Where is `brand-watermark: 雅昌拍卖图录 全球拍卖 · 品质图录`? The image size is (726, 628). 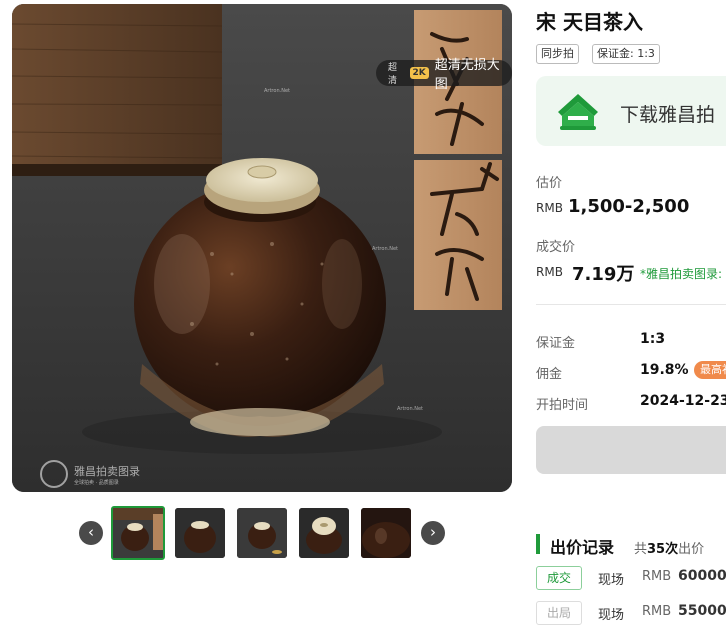 brand-watermark: 雅昌拍卖图录 全球拍卖 · 品质图录 is located at coordinates (90, 474).